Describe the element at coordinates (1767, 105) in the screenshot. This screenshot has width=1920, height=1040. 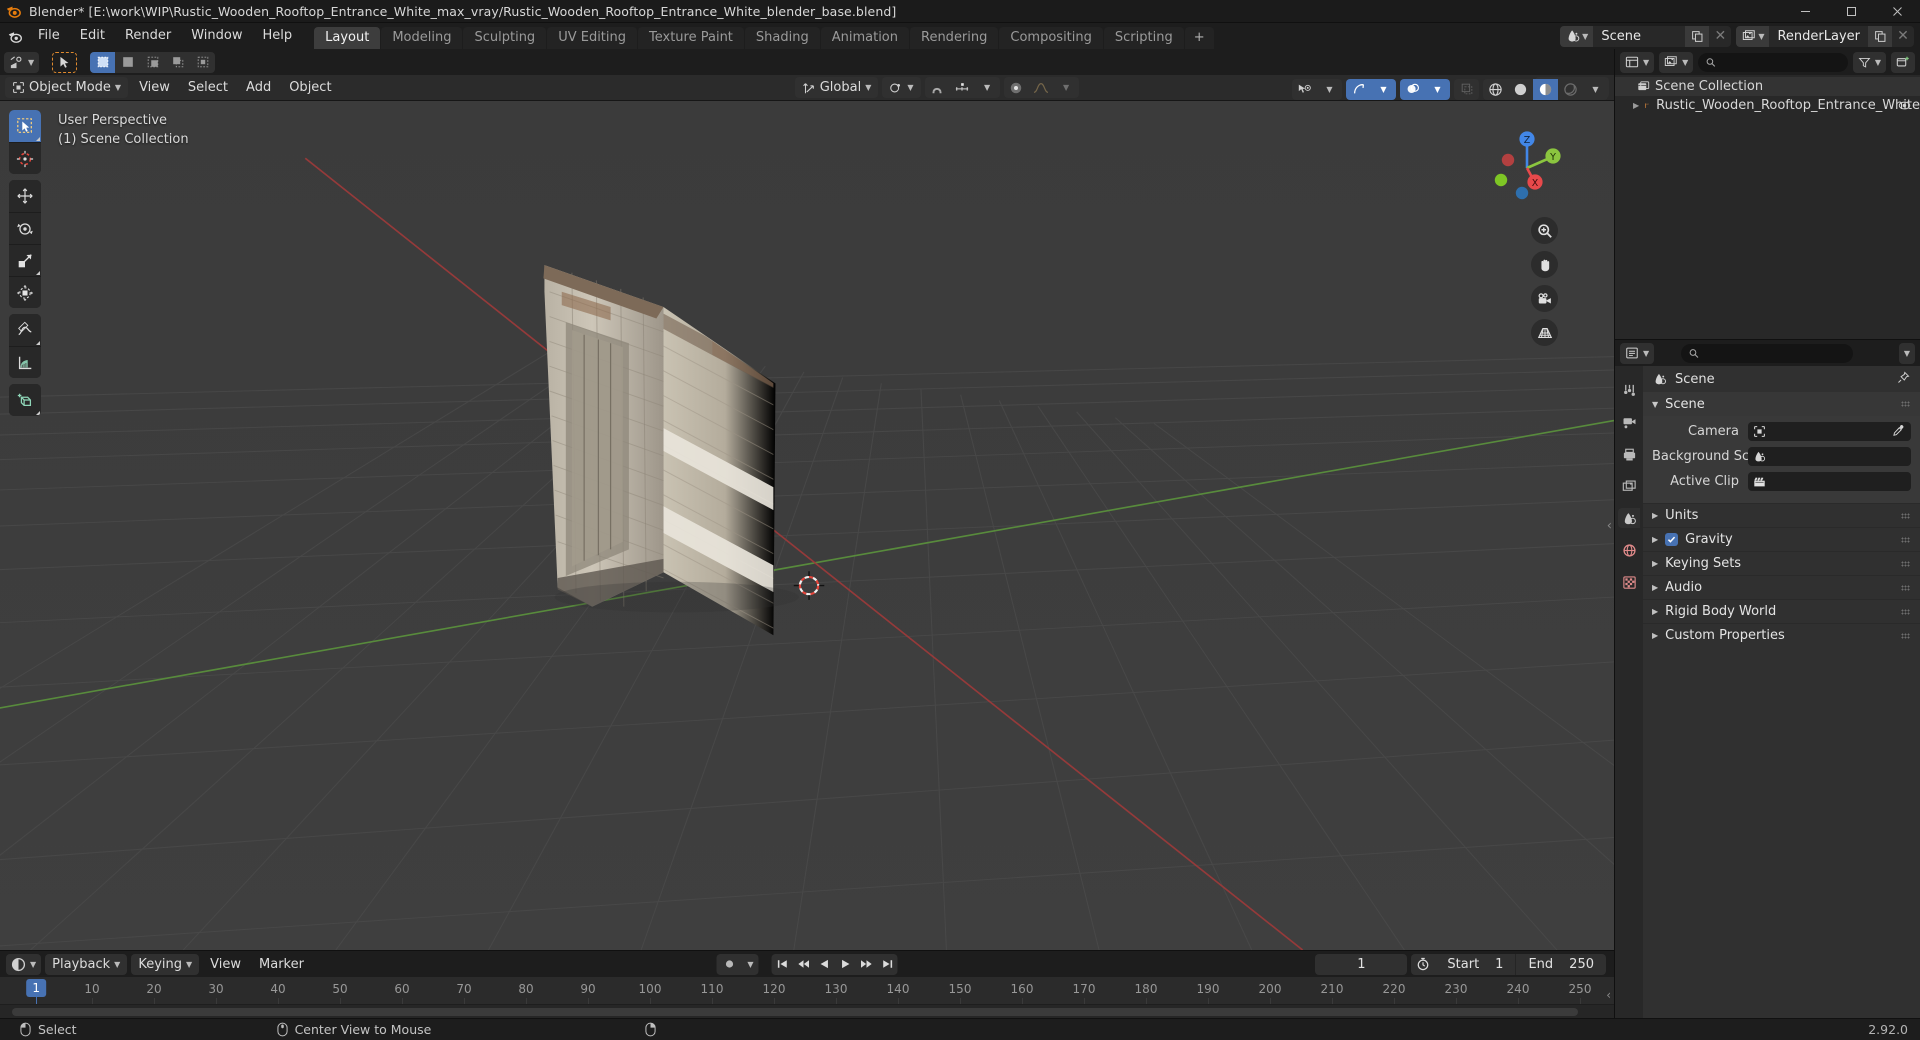
I see `outliner-row-object: ▶ Rustic_Wooden_Rooftop_Entrance_White` at that location.